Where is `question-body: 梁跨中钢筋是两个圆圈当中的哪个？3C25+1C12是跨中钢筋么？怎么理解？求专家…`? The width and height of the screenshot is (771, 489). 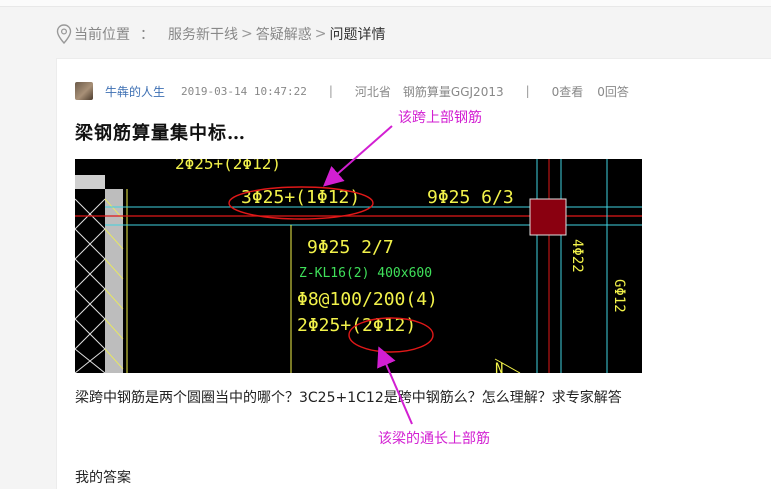 question-body: 梁跨中钢筋是两个圆圈当中的哪个？3C25+1C12是跨中钢筋么？怎么理解？求专家… is located at coordinates (348, 398).